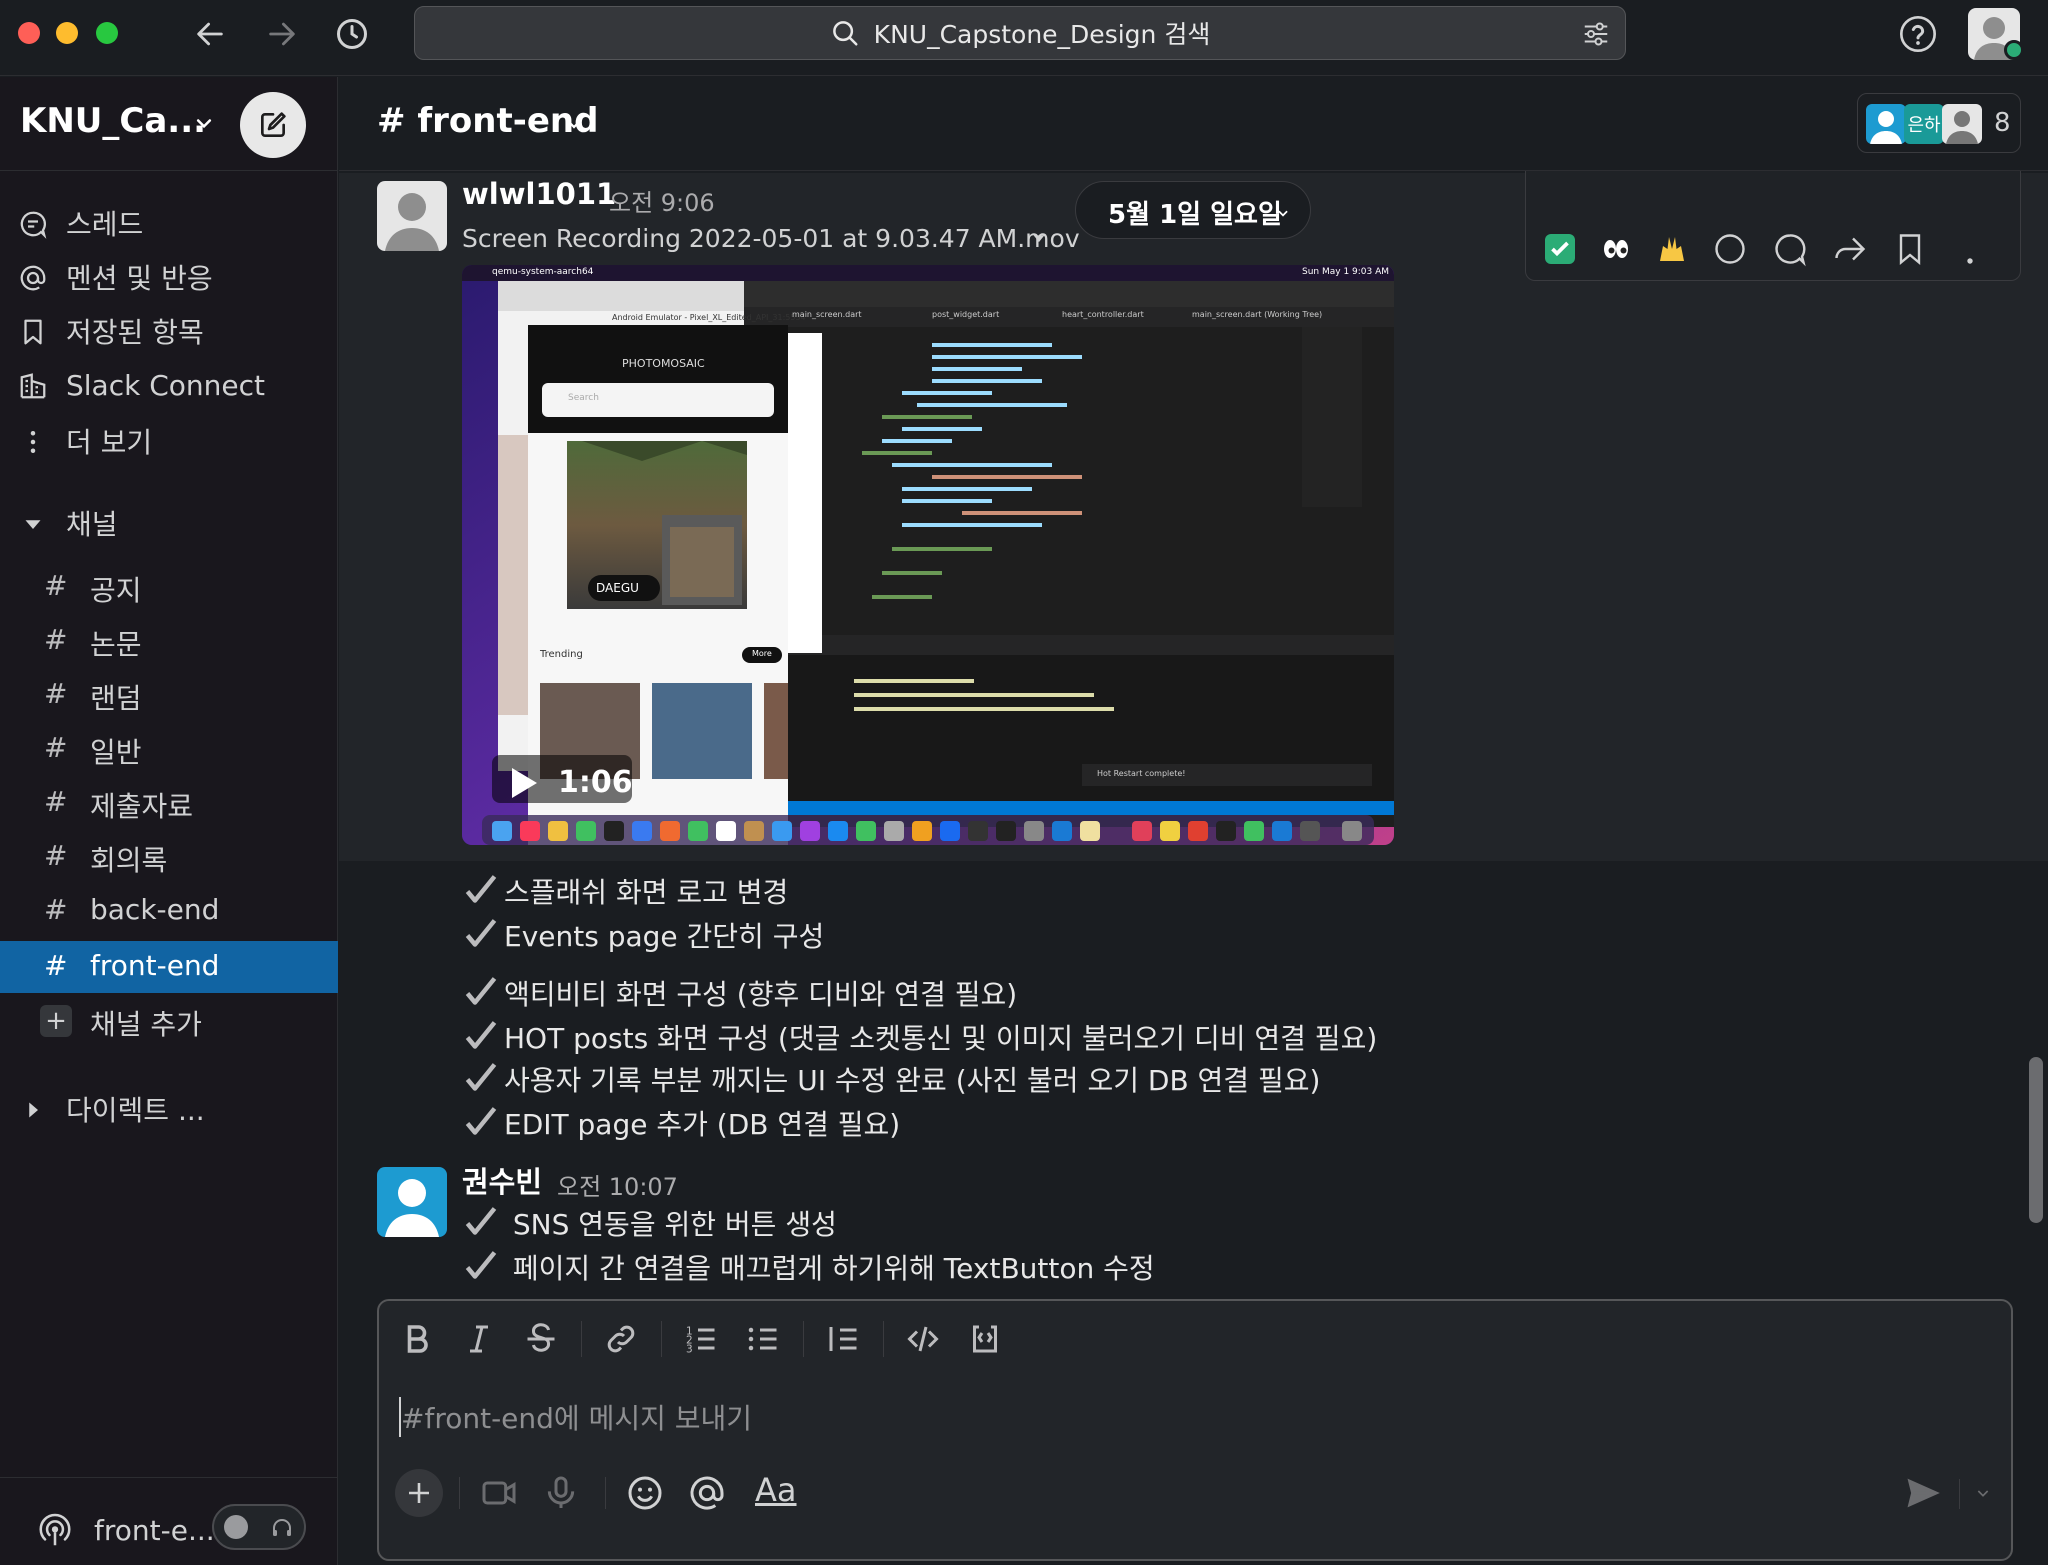 The height and width of the screenshot is (1565, 2048). What do you see at coordinates (539, 194) in the screenshot?
I see `message-author: wlwl1011` at bounding box center [539, 194].